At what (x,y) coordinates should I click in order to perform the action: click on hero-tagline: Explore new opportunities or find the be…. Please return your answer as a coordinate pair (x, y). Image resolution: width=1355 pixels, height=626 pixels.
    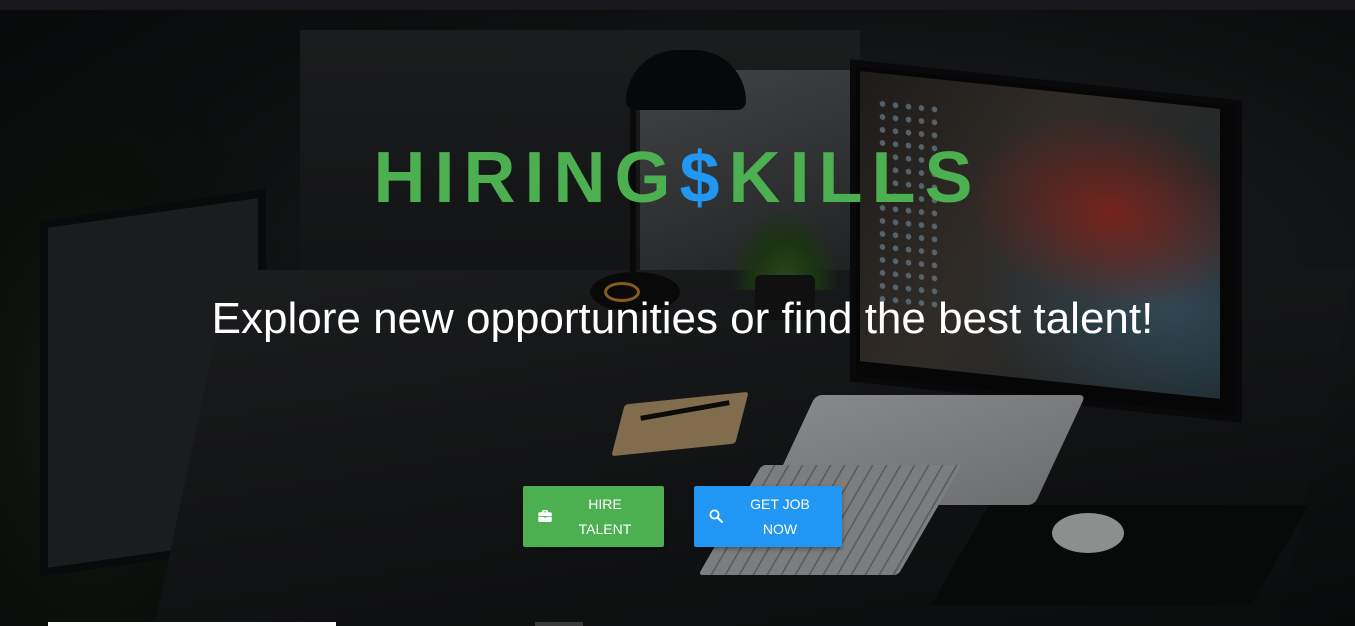
    Looking at the image, I should click on (682, 318).